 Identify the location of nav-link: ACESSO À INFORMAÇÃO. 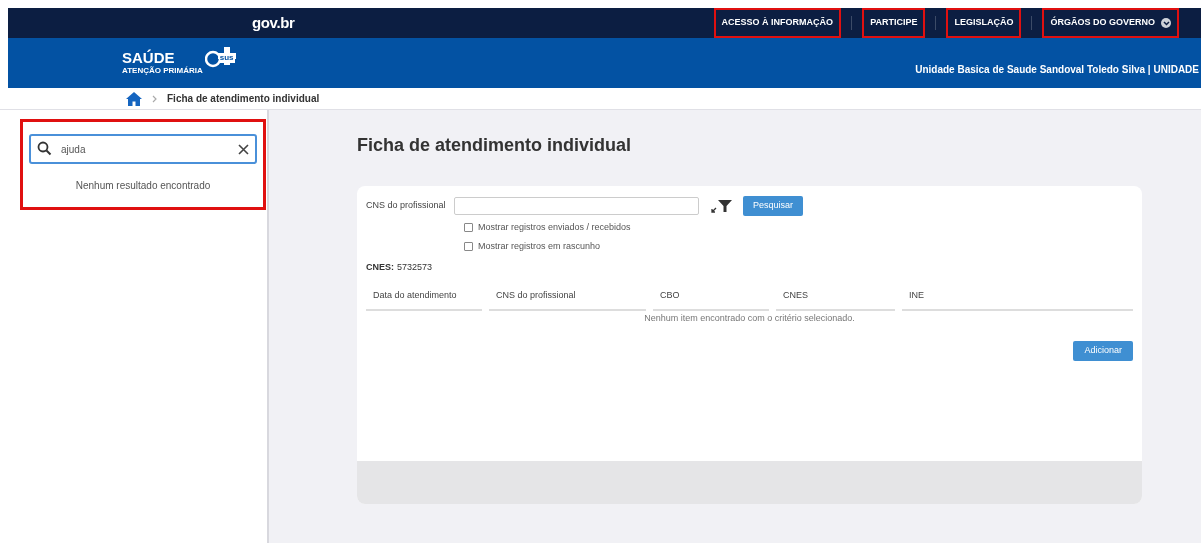
(777, 23).